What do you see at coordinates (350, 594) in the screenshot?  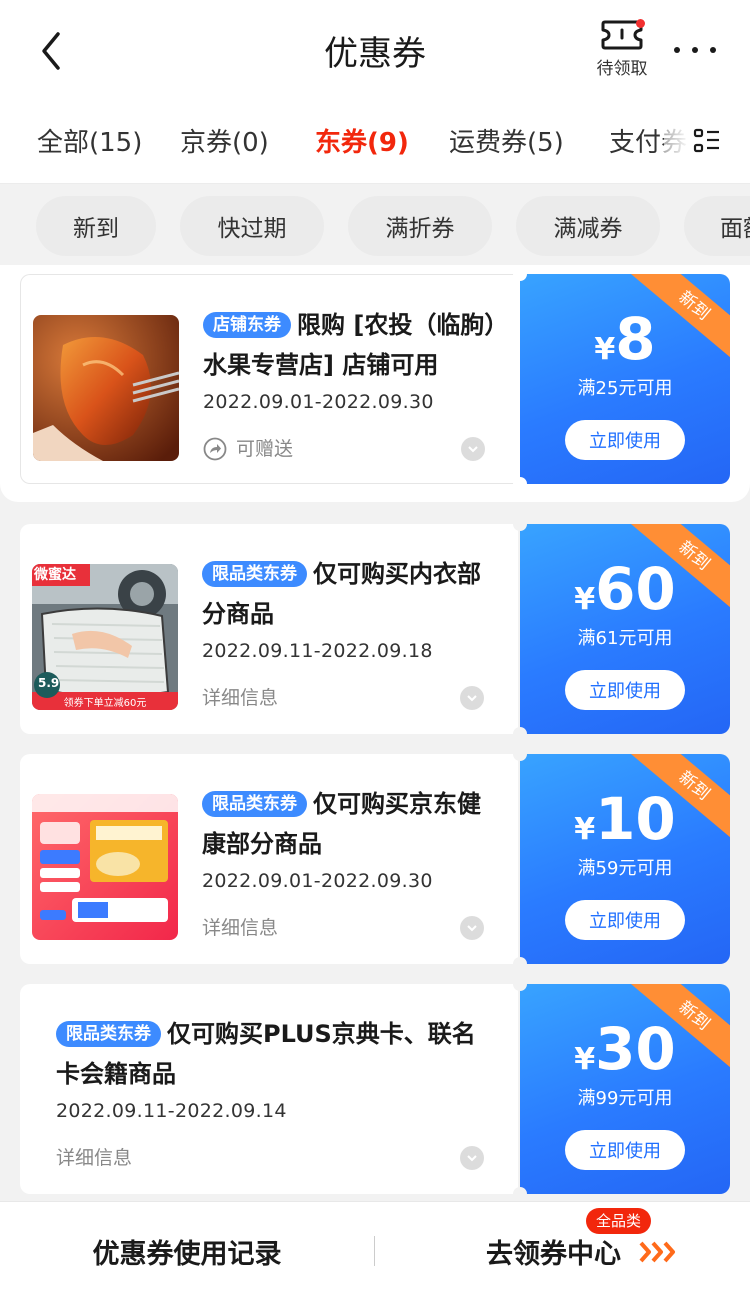 I see `coupon-title: 限品类东券 仅可购买内衣部分商品` at bounding box center [350, 594].